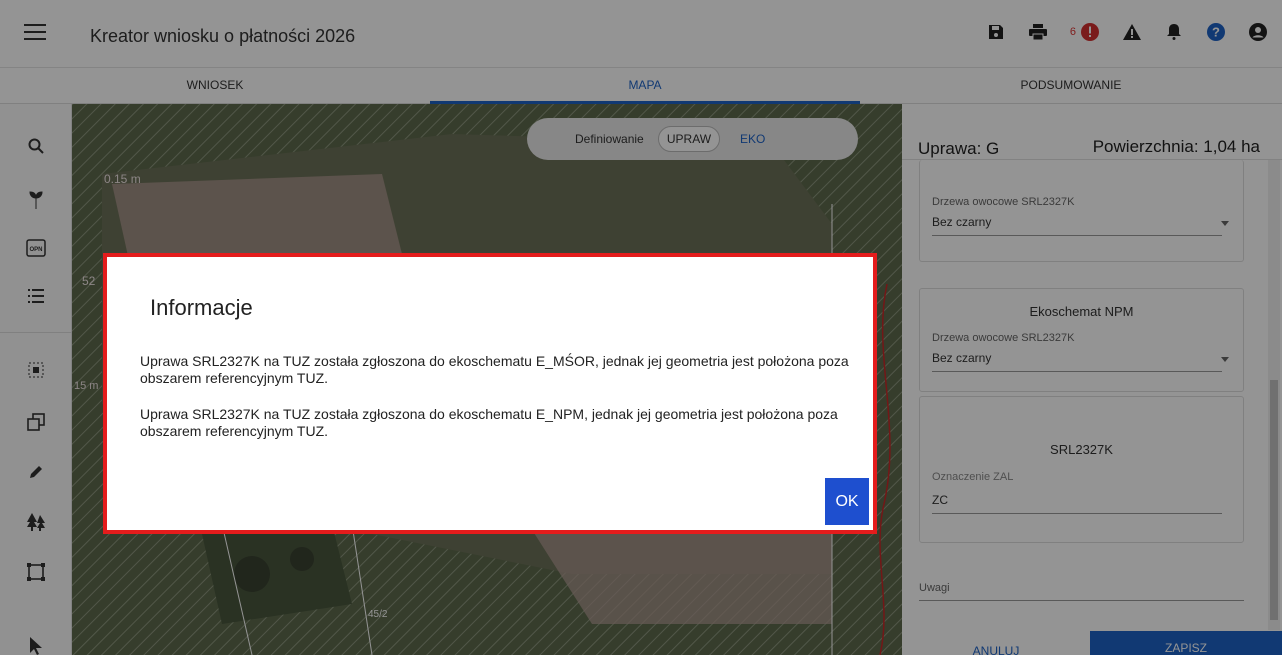 This screenshot has height=655, width=1282. What do you see at coordinates (847, 501) in the screenshot?
I see `ok-button: OK` at bounding box center [847, 501].